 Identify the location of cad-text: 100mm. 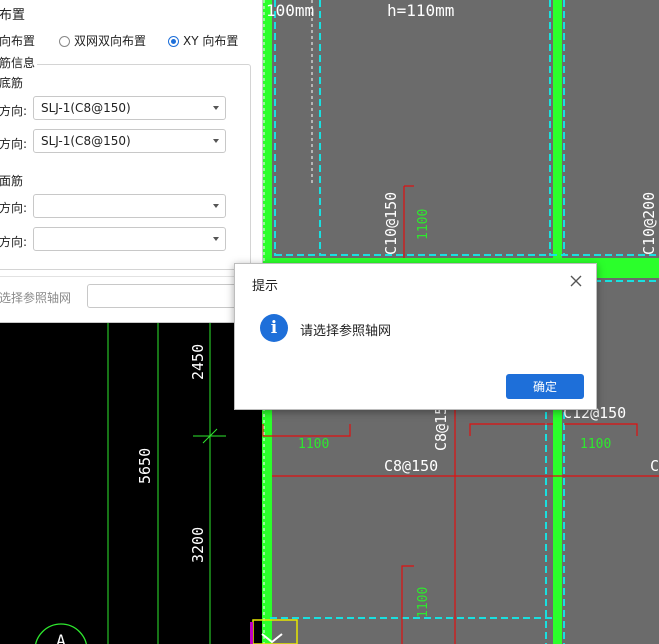
(290, 10).